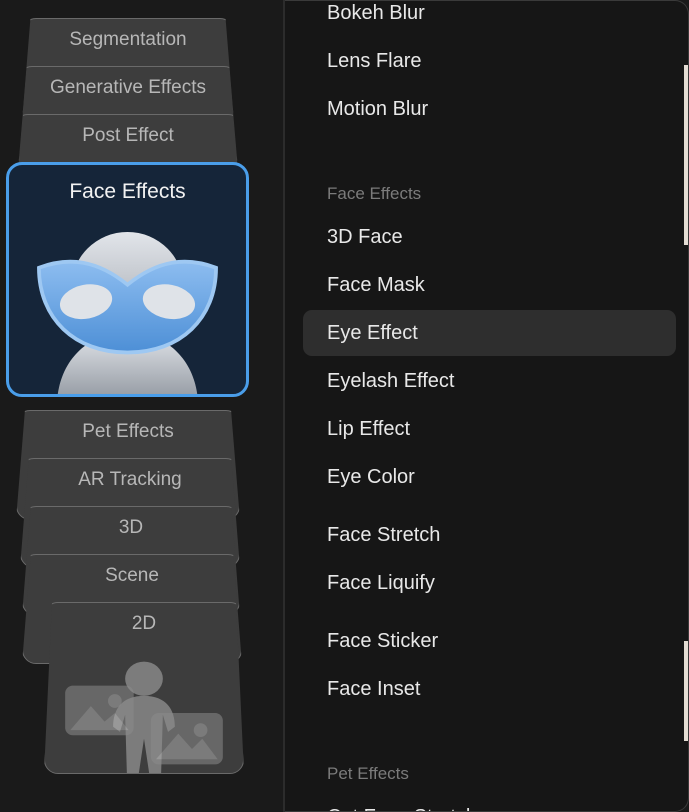 Image resolution: width=689 pixels, height=812 pixels. I want to click on effect-entry-label: Face Liquify, so click(381, 583).